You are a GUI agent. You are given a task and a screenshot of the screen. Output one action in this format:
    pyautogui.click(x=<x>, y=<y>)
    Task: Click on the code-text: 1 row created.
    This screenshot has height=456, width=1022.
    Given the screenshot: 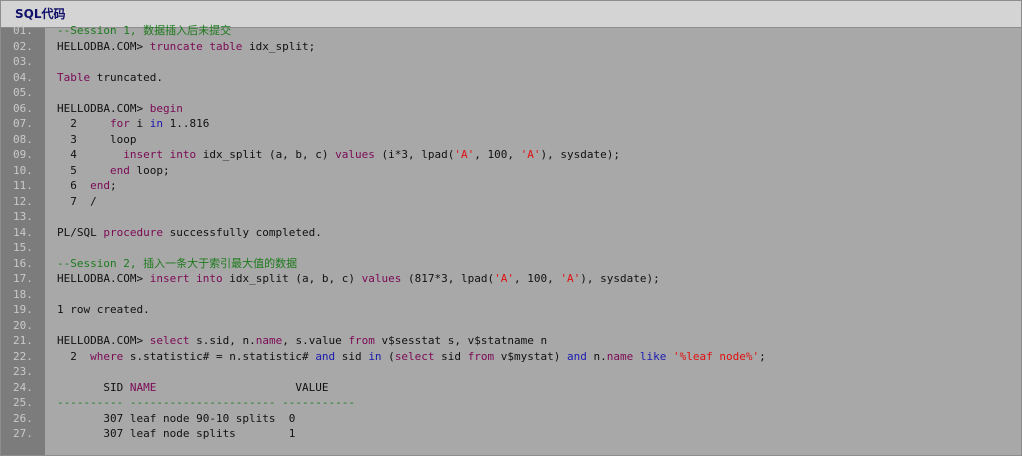 What is the action you would take?
    pyautogui.click(x=103, y=310)
    